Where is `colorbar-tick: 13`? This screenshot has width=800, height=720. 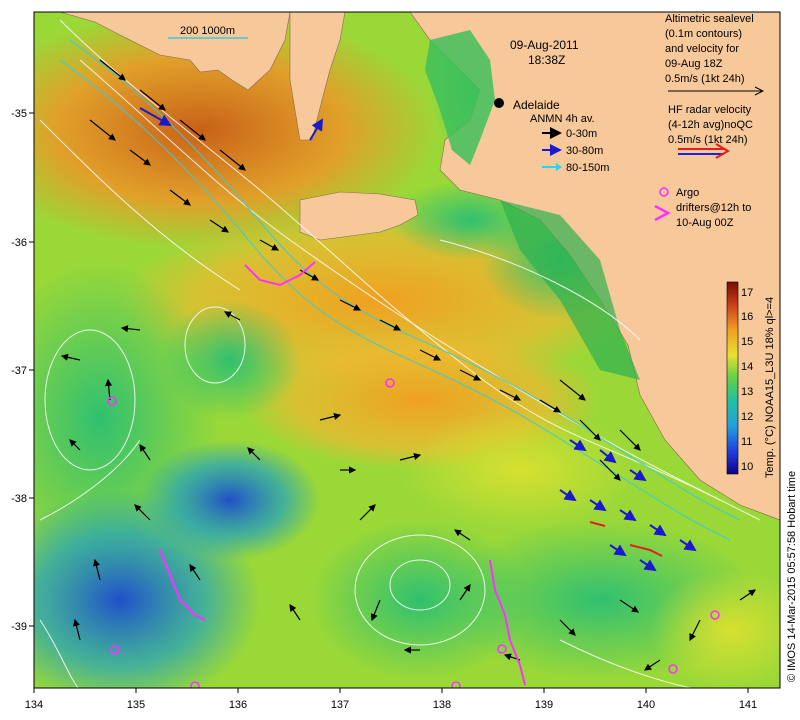
colorbar-tick: 13 is located at coordinates (747, 392).